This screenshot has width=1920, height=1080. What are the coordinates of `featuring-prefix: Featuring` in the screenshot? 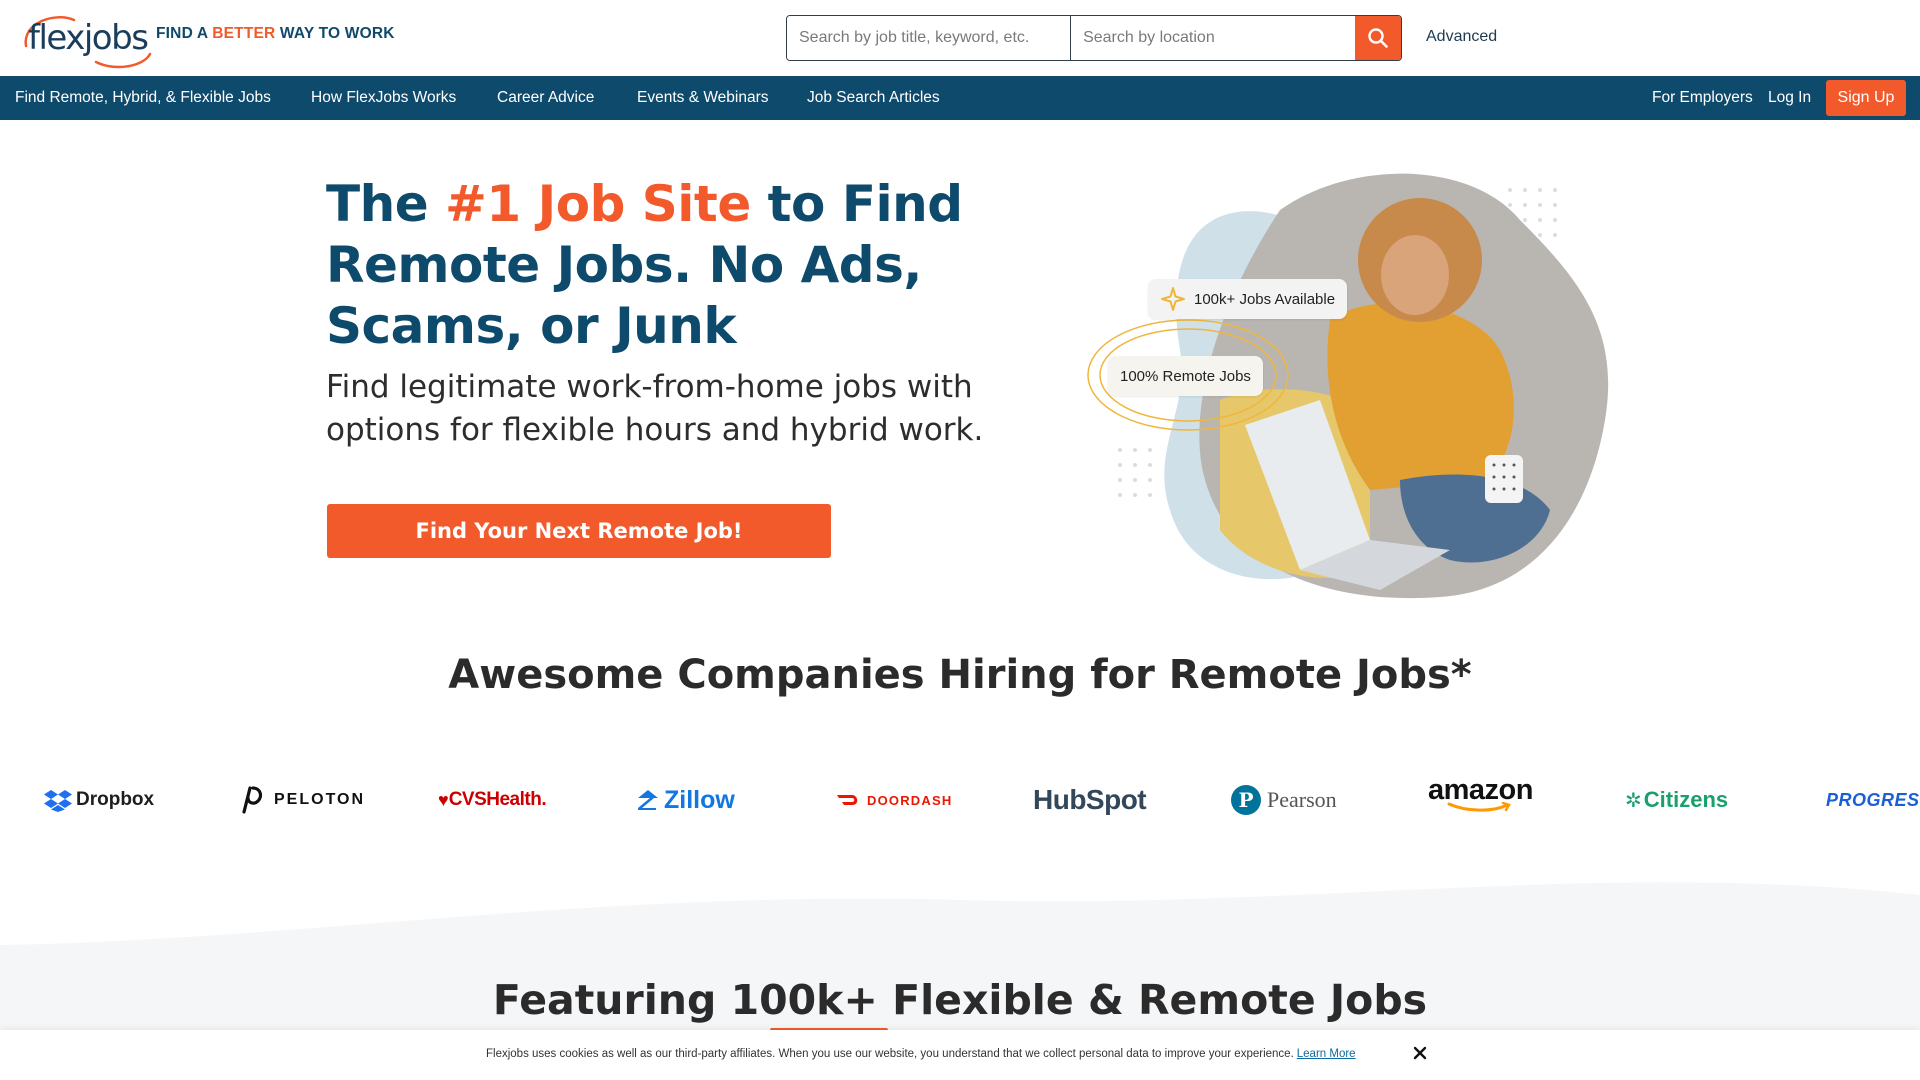 It's located at (611, 1000).